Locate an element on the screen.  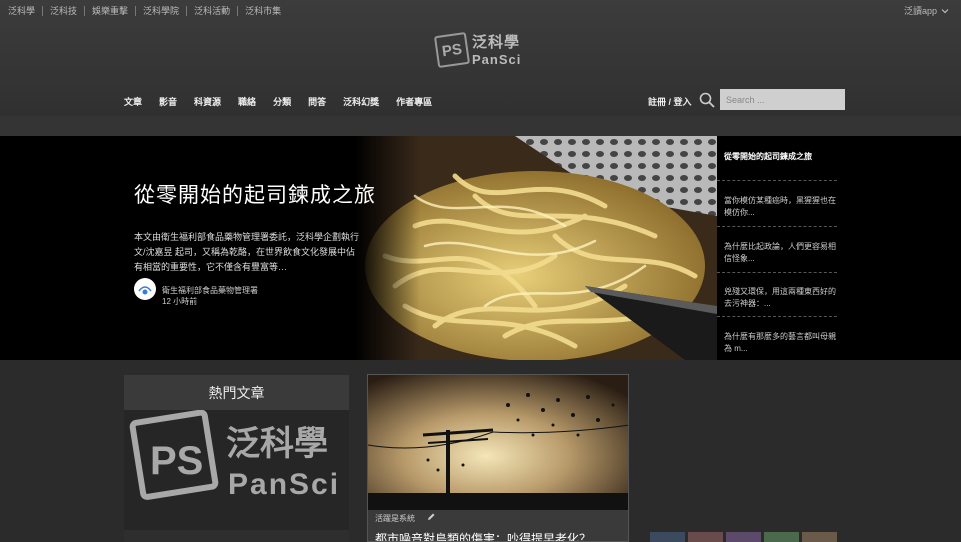
agency-logo-icon is located at coordinates (145, 289).